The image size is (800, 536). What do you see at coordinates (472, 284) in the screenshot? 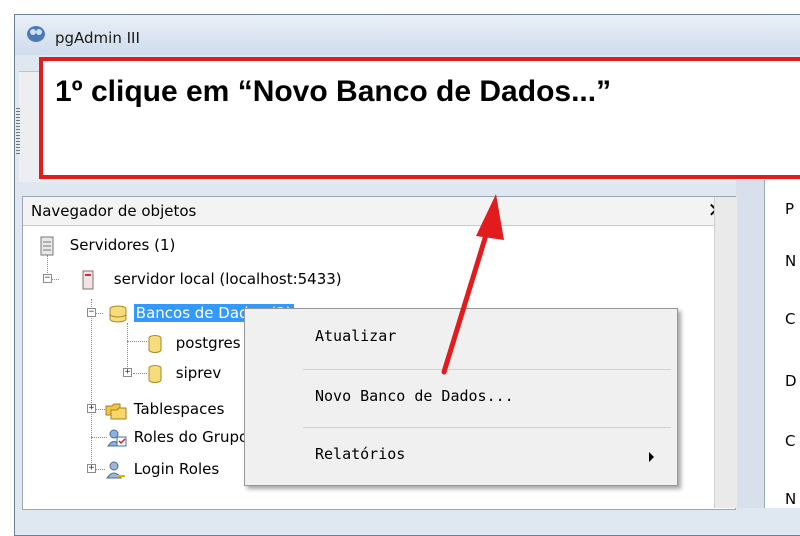
I see `annotation-arrow` at bounding box center [472, 284].